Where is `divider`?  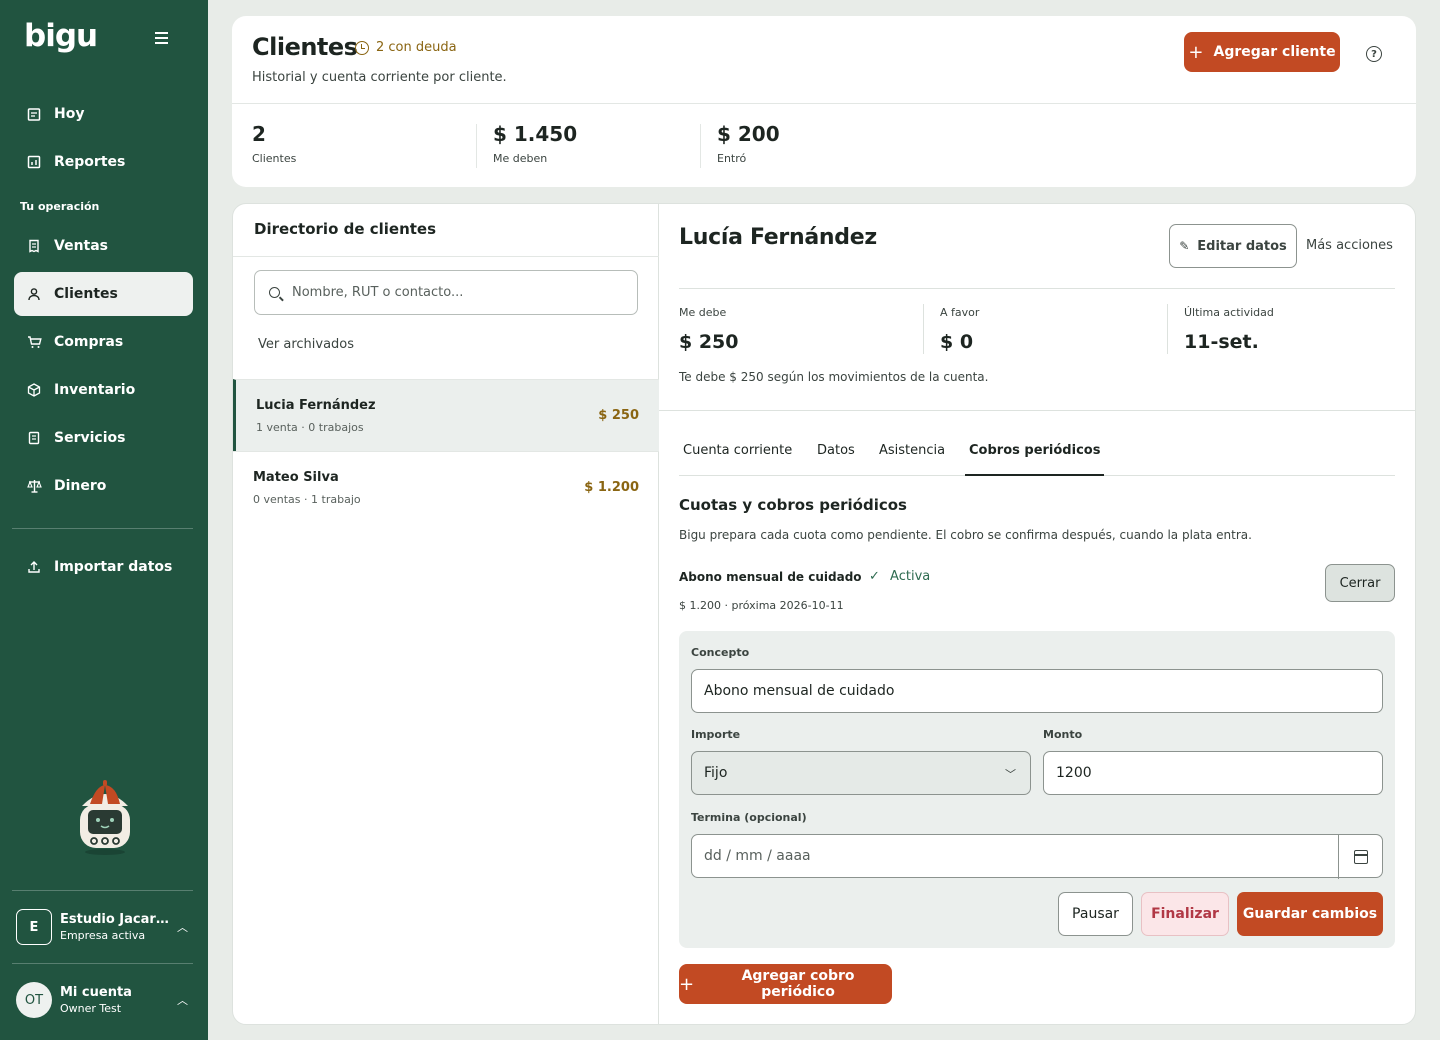
divider is located at coordinates (1037, 288).